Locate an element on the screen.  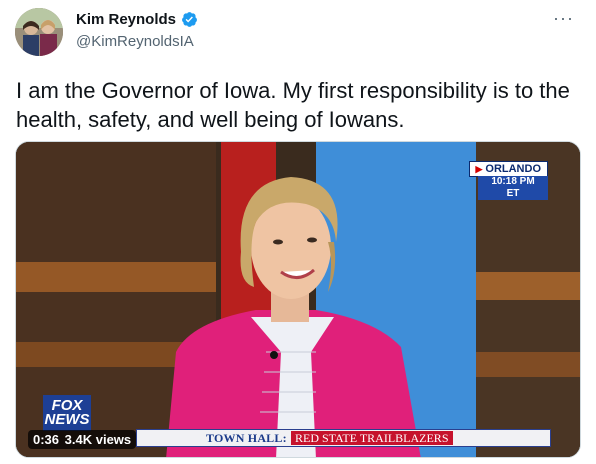
avatar is located at coordinates (39, 32).